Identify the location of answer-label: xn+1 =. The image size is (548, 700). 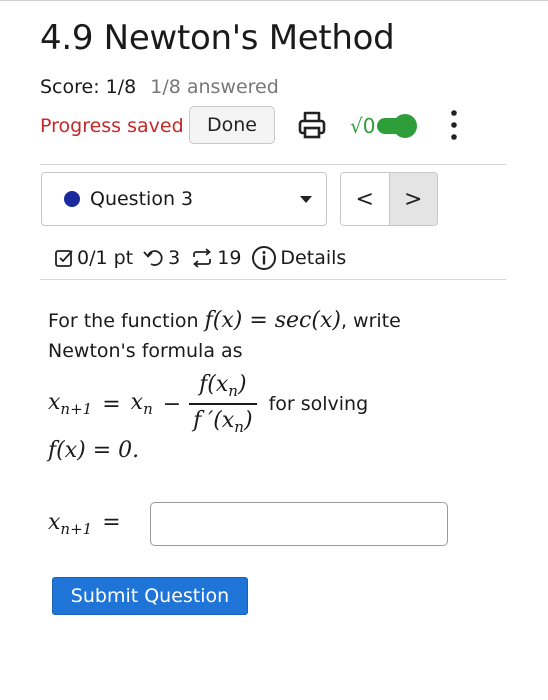
(84, 524).